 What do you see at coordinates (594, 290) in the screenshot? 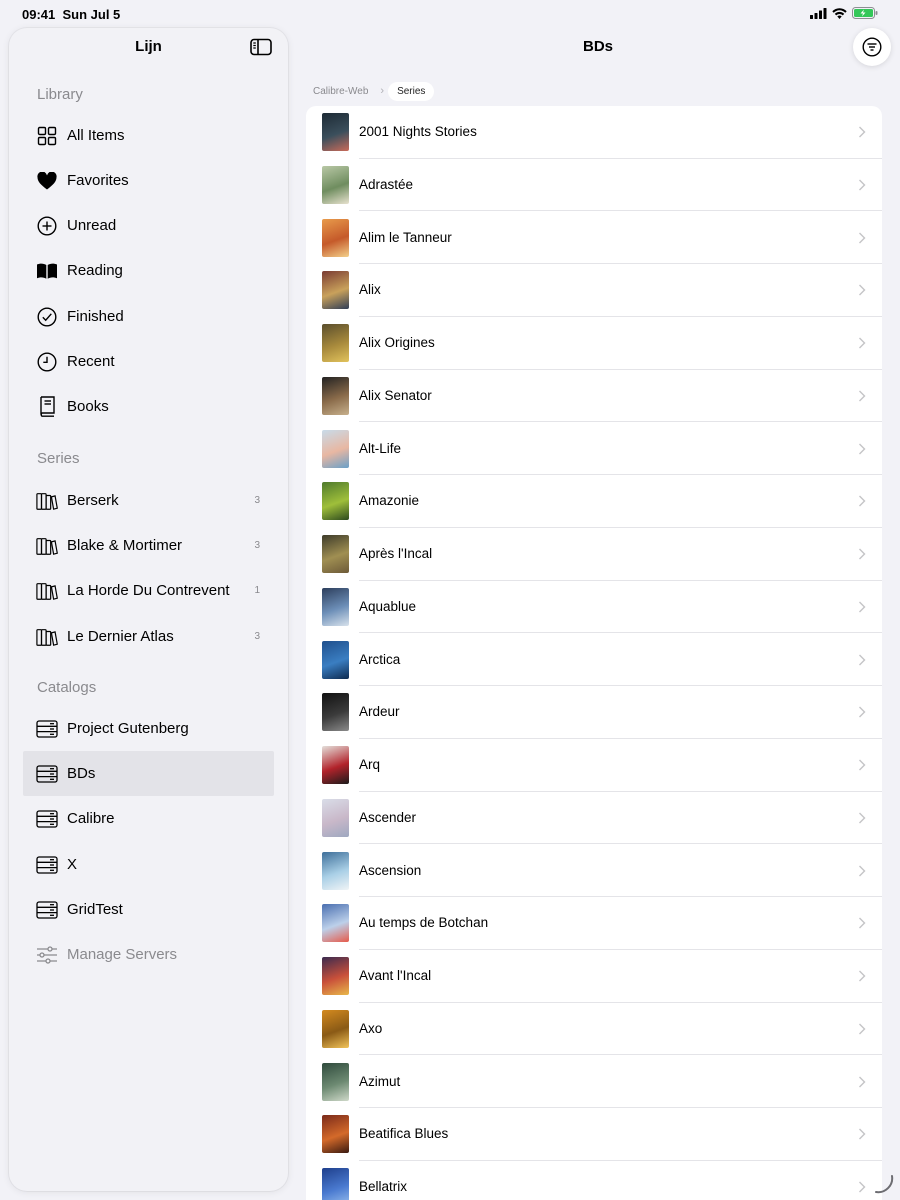
I see `list-item: Alix` at bounding box center [594, 290].